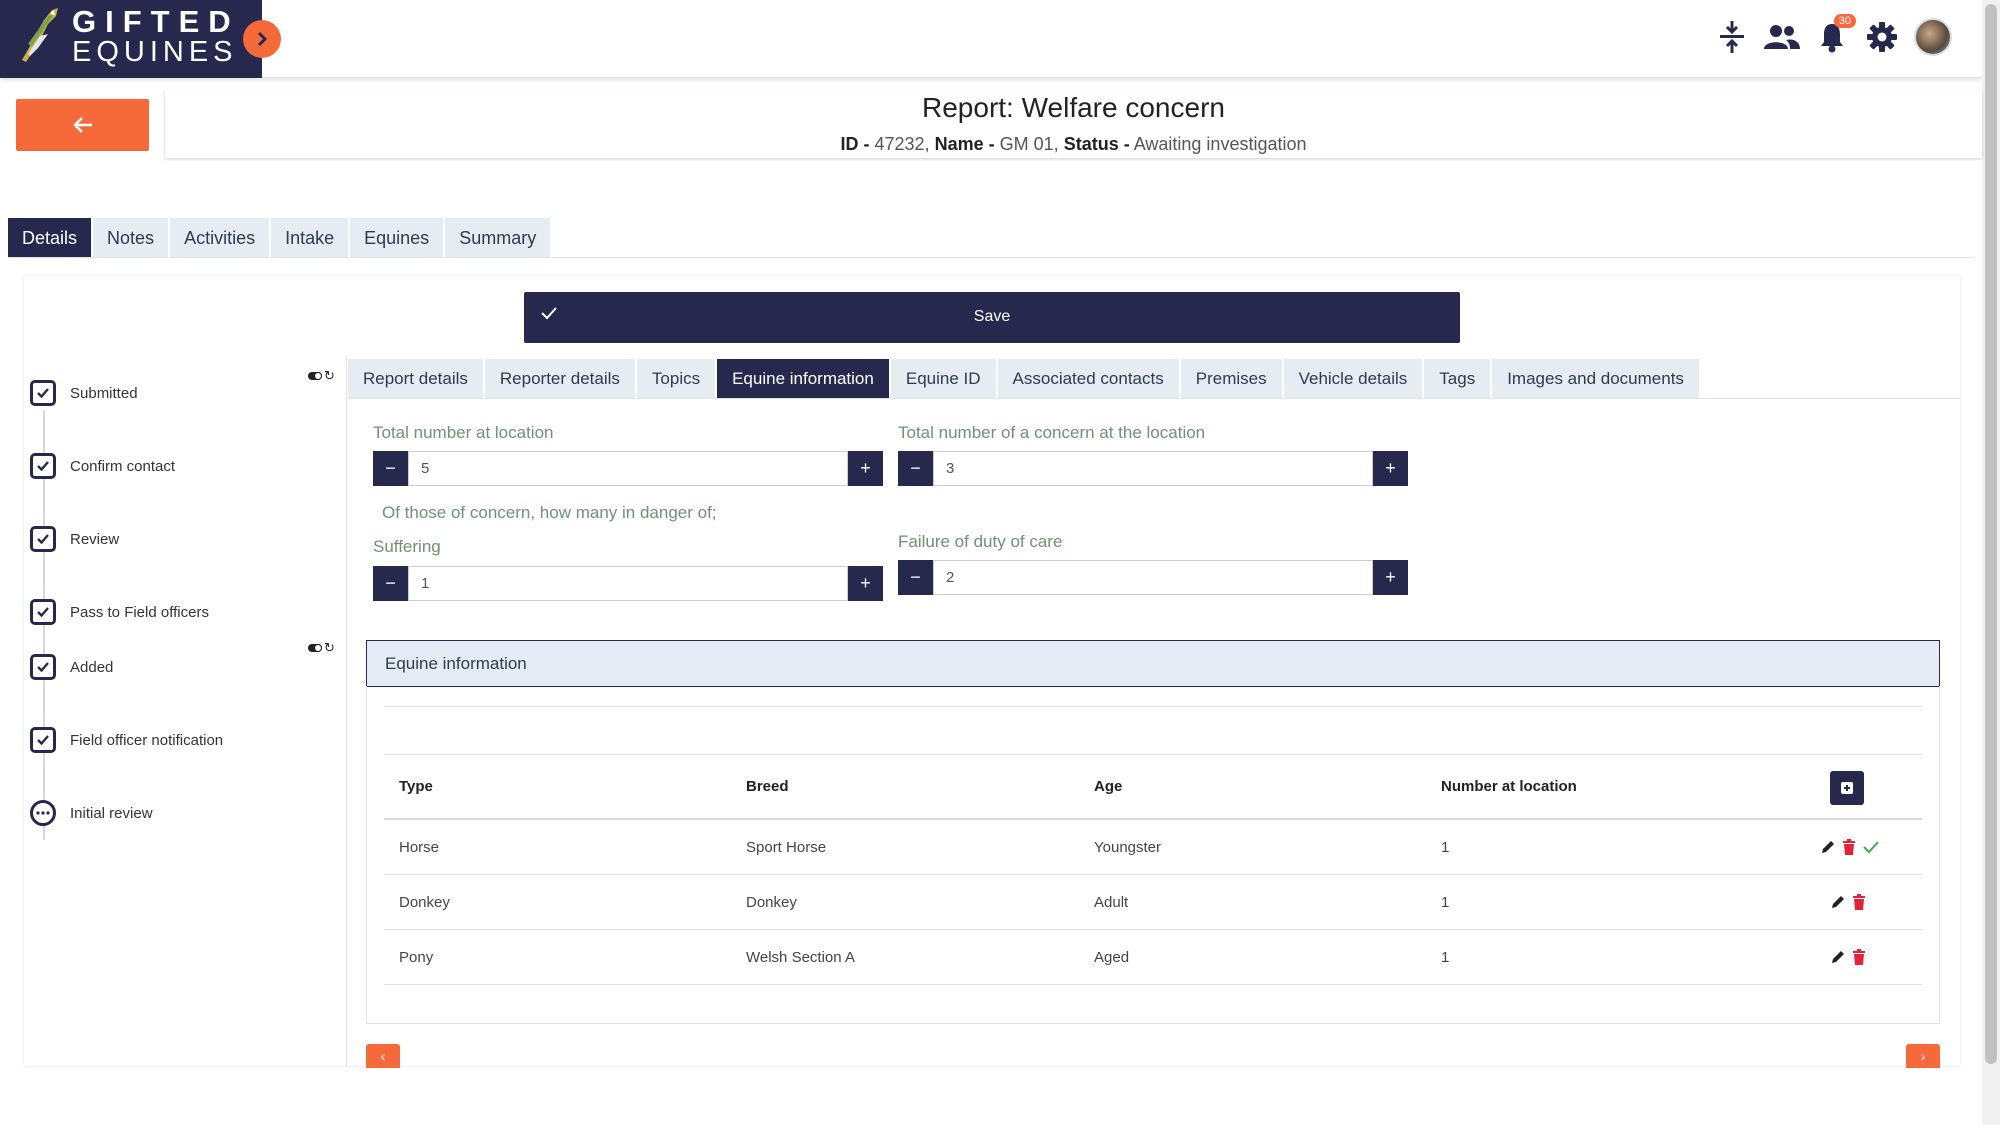  What do you see at coordinates (803, 379) in the screenshot?
I see `tab-equine-information: Equine information` at bounding box center [803, 379].